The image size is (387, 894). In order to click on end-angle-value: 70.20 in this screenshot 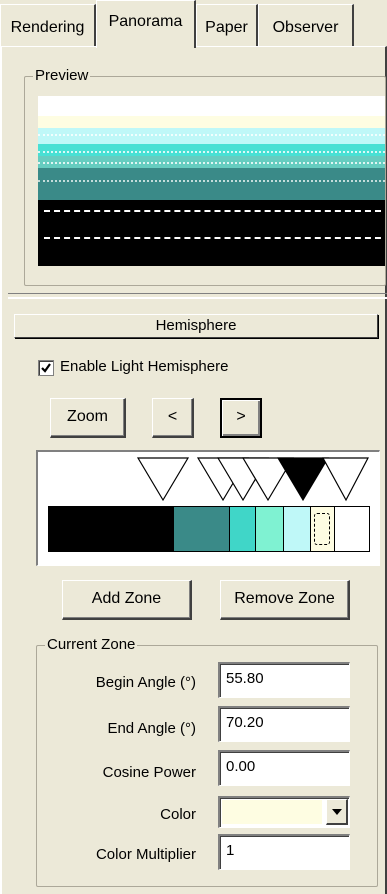, I will do `click(245, 722)`.